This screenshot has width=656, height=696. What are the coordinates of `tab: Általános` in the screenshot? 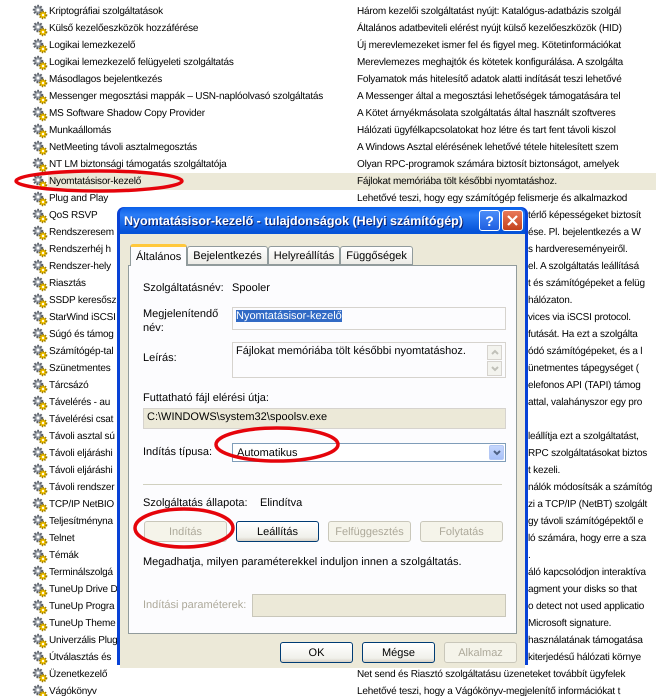 It's located at (159, 255).